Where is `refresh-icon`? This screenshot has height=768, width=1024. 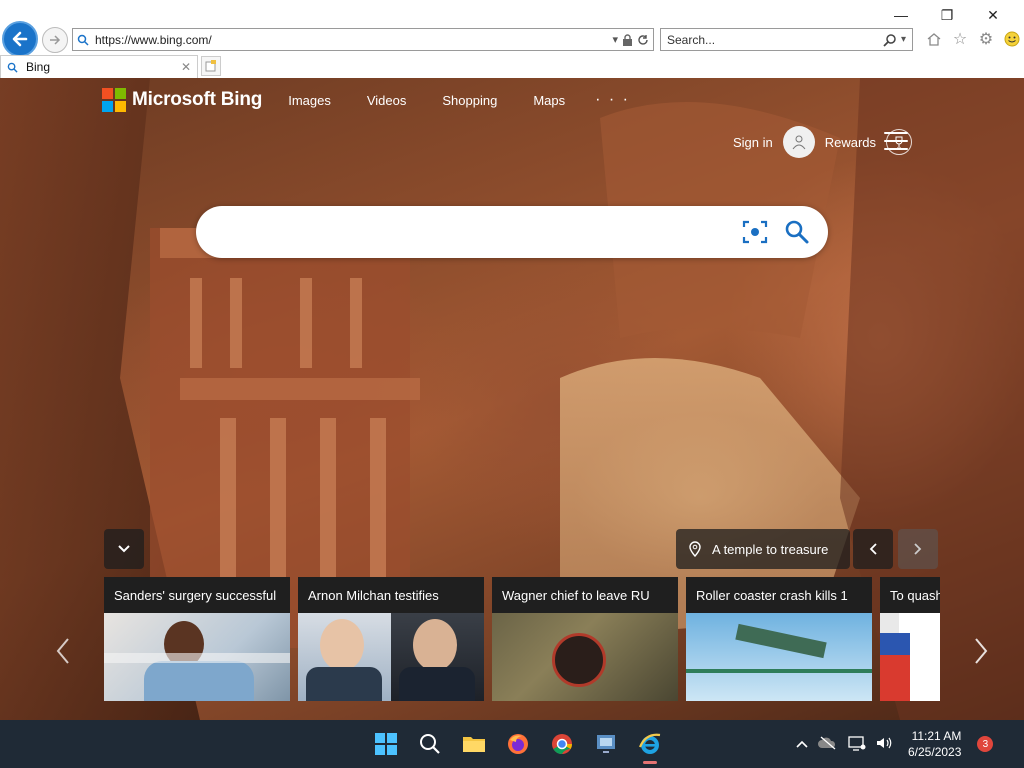
refresh-icon is located at coordinates (643, 40).